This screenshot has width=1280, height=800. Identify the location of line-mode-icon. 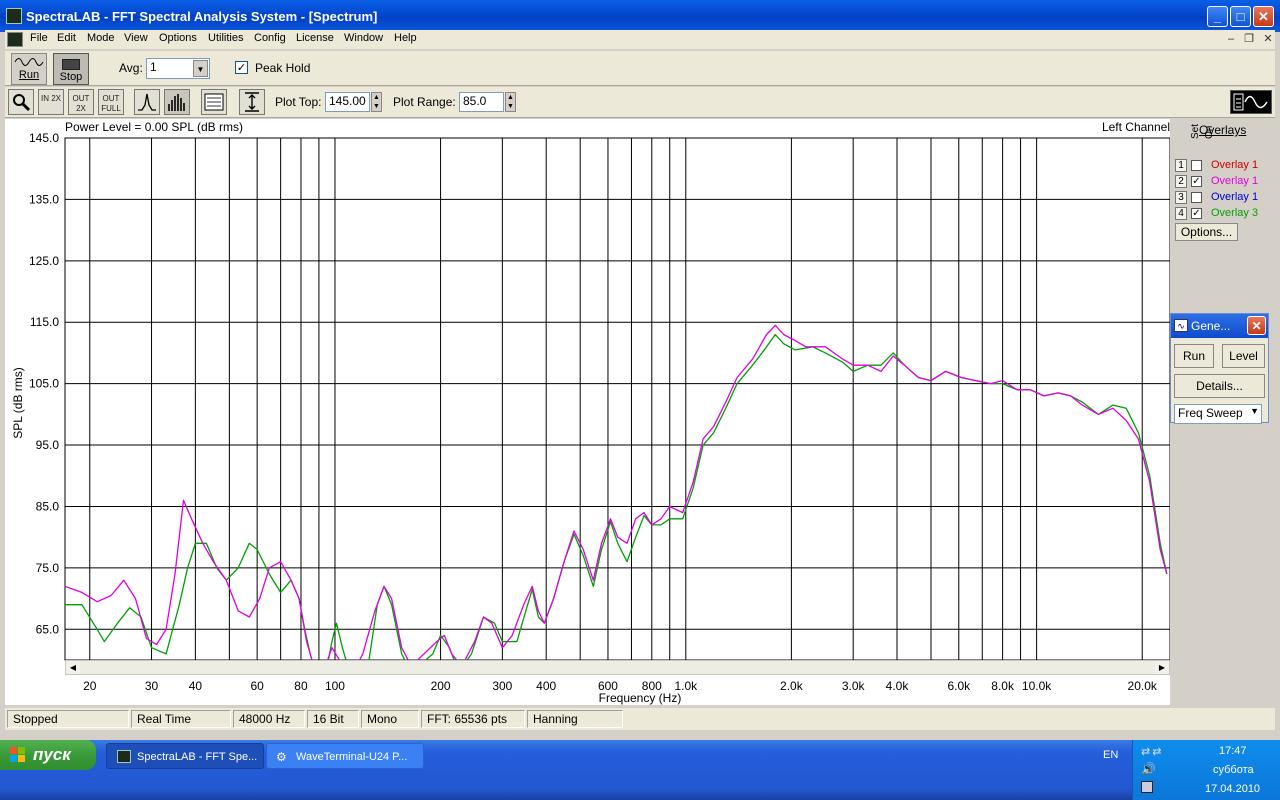
(147, 102).